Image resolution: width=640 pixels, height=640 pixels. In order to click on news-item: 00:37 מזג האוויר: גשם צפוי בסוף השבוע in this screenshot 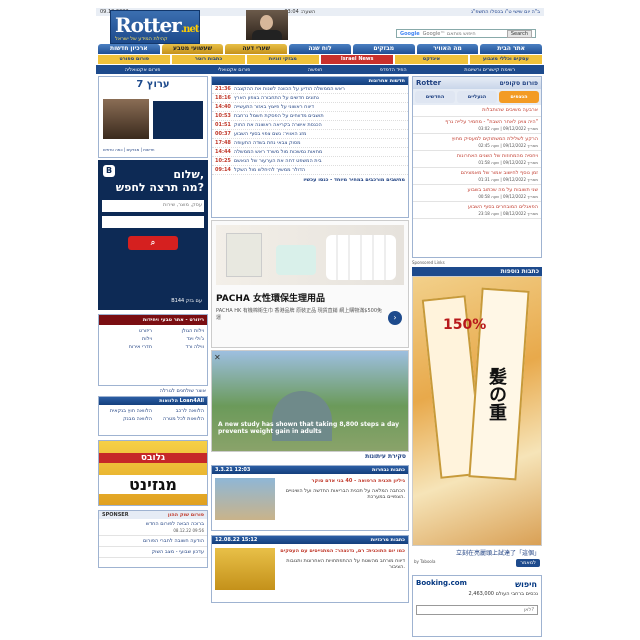, I will do `click(310, 134)`.